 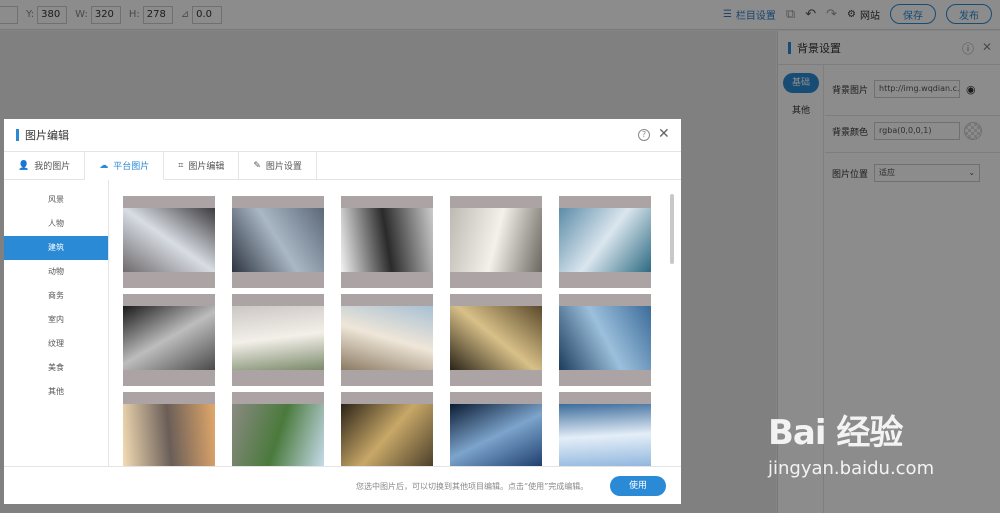 I want to click on help-icon: ?, so click(x=644, y=135).